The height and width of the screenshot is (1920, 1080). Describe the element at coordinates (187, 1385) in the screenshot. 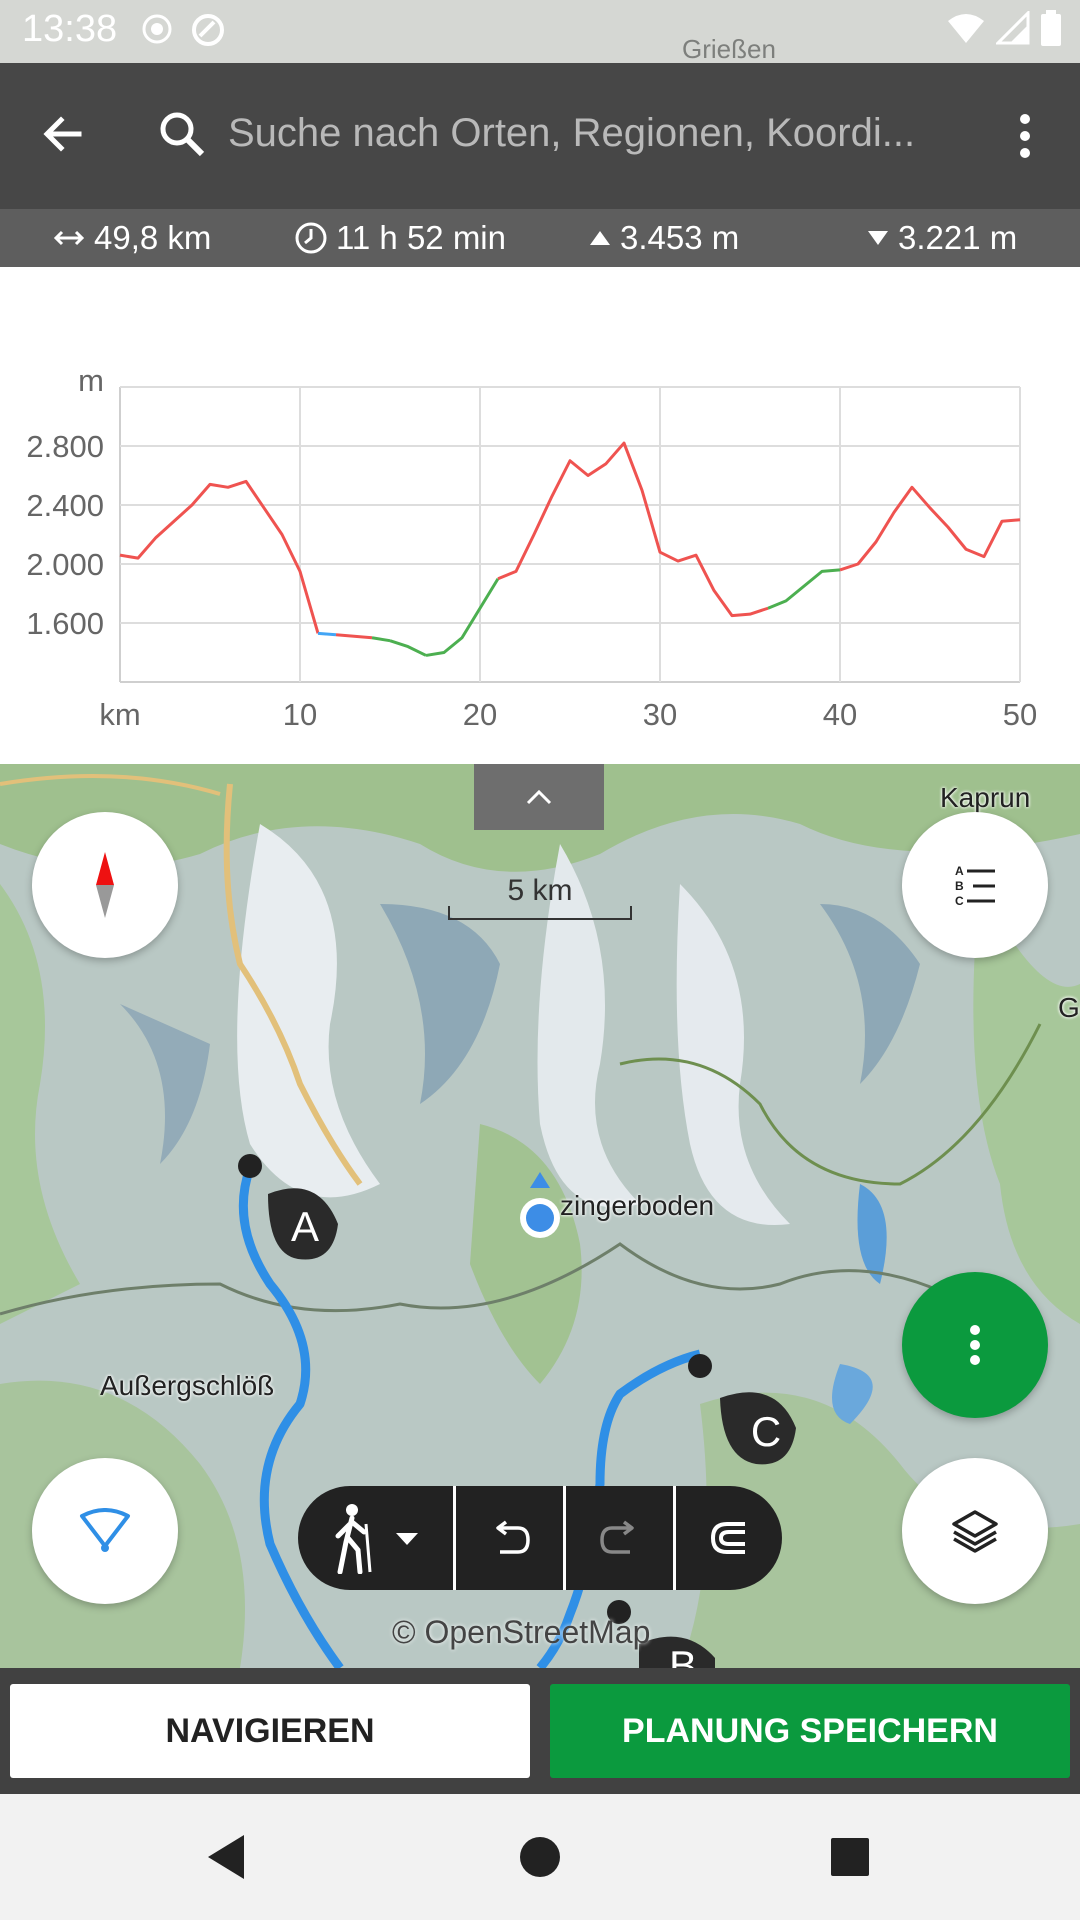

I see `map-label-aussergschloess: Außergschlöß` at that location.